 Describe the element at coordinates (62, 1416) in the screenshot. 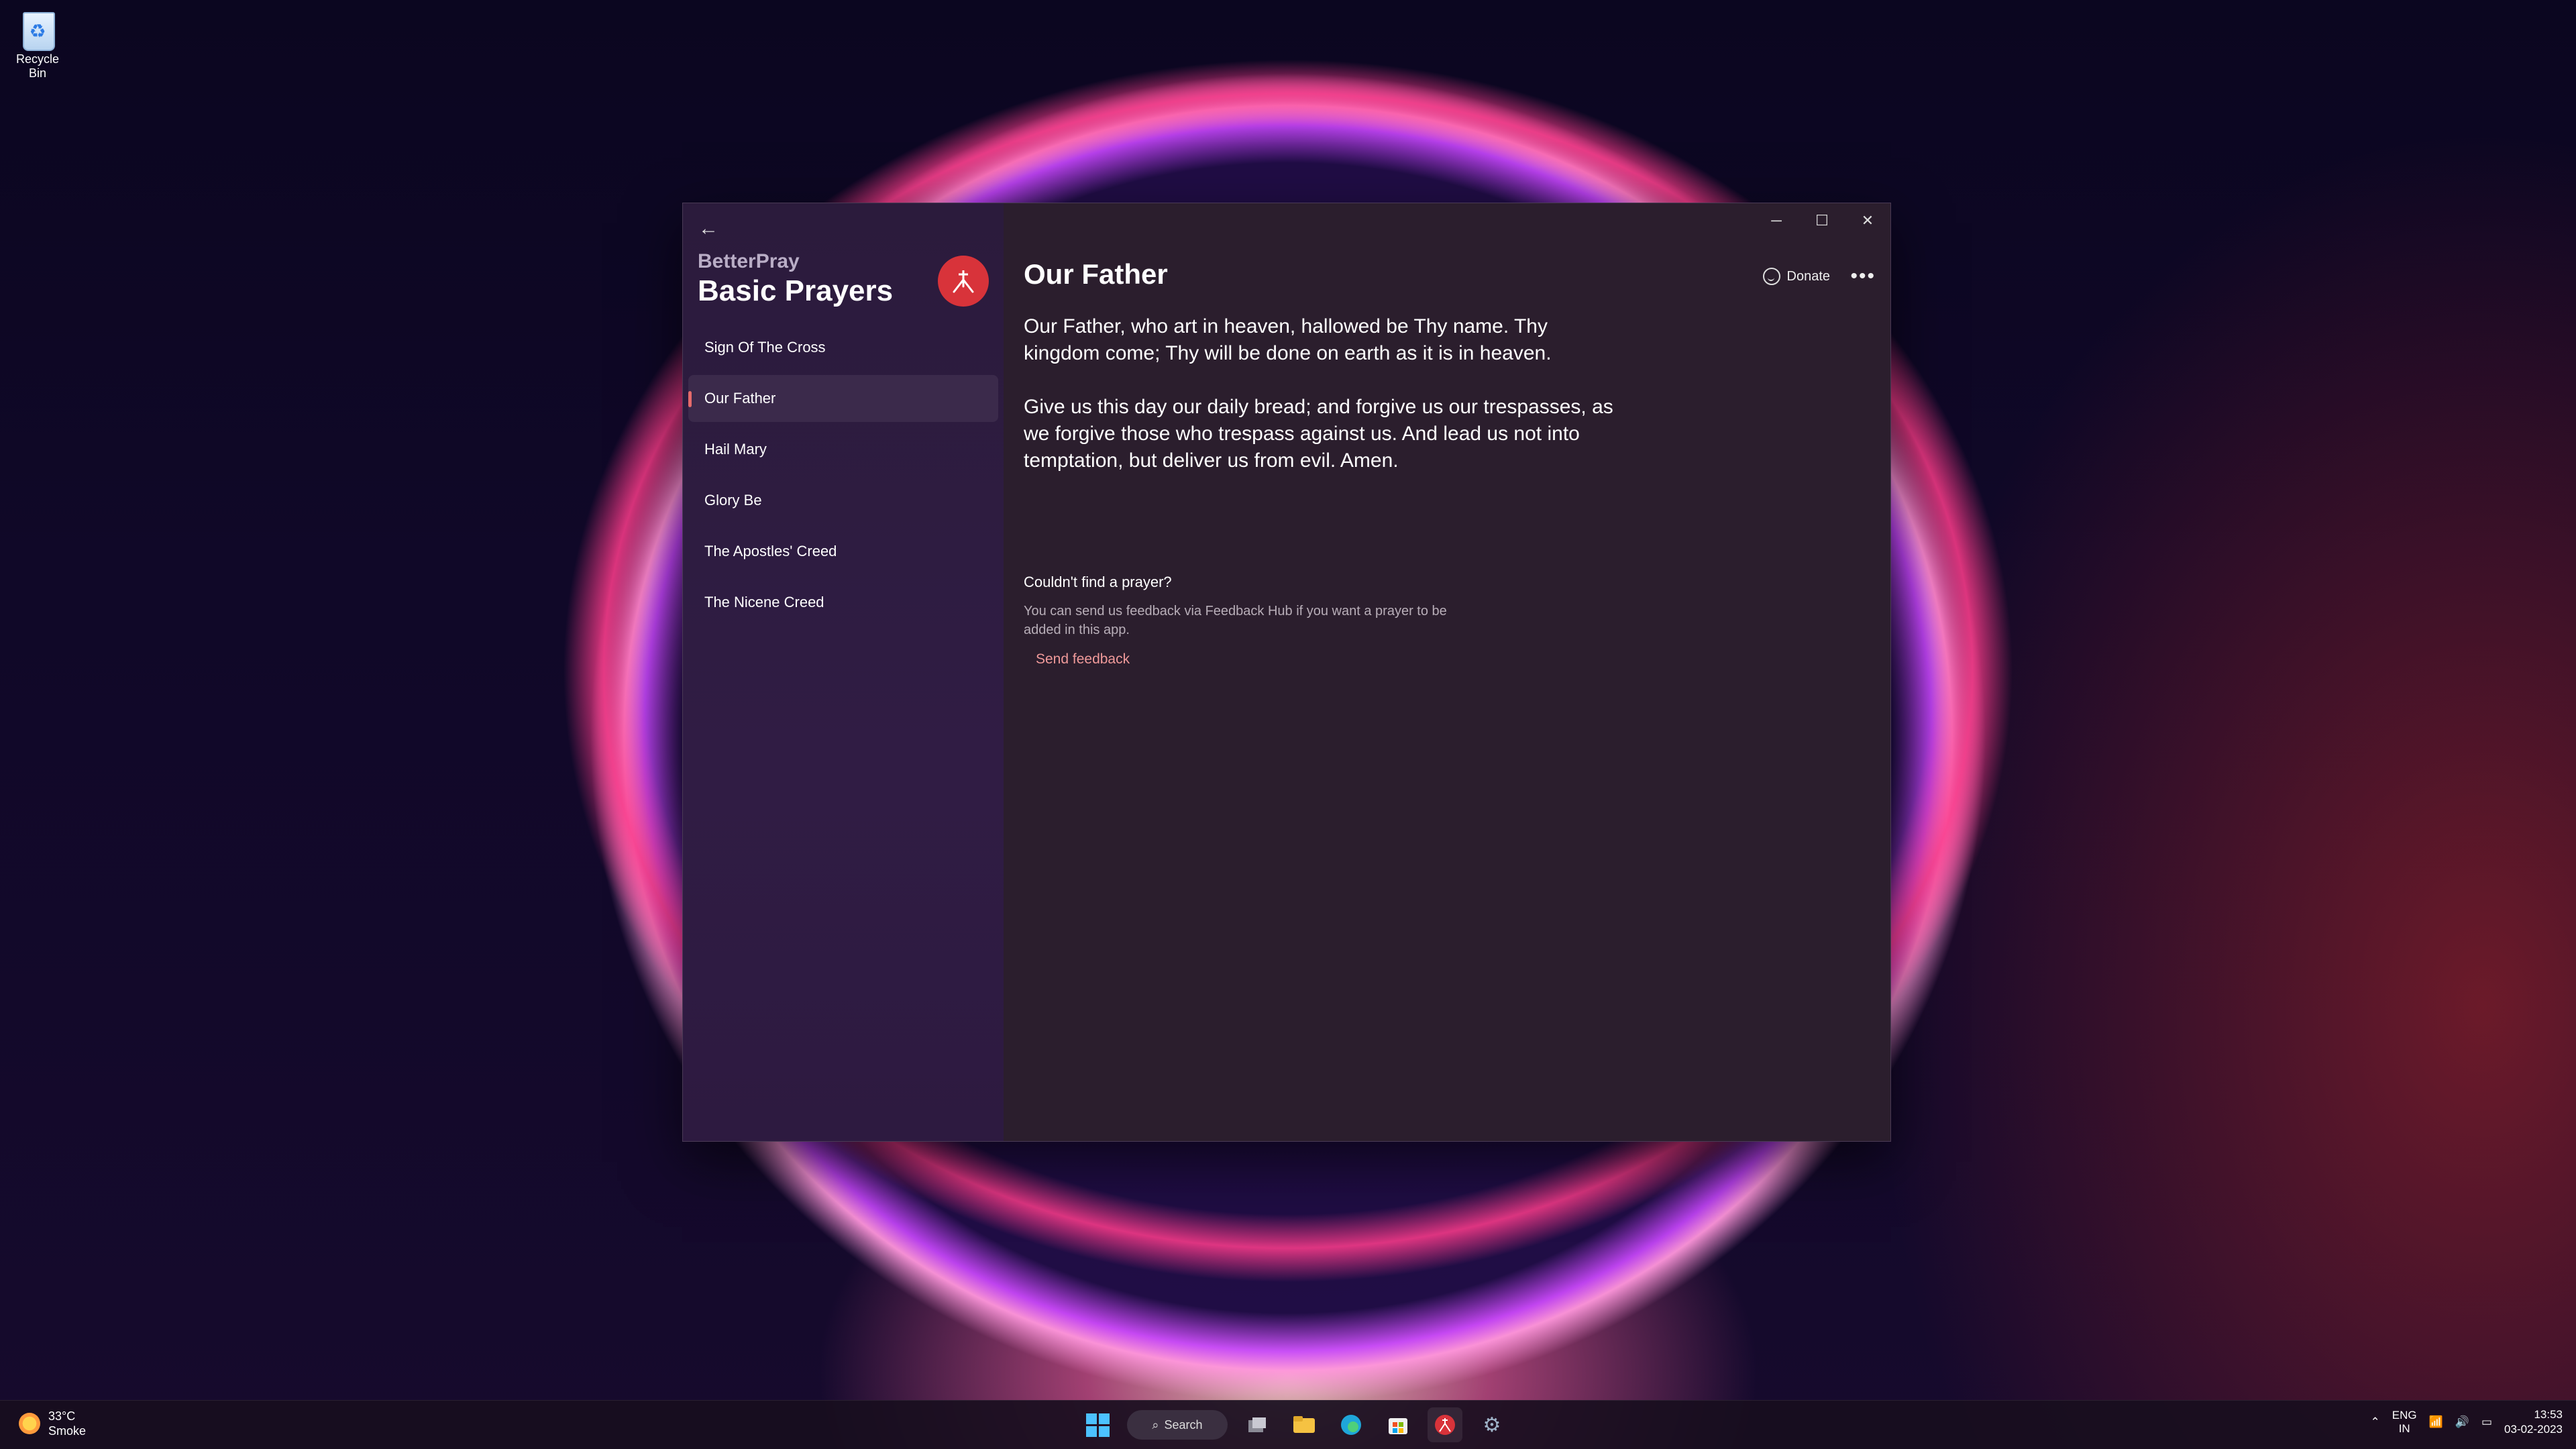

I see `weather-temp: 33°C` at that location.